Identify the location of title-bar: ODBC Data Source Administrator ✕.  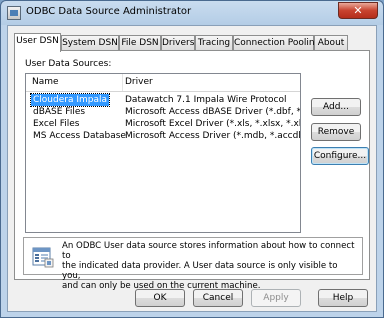
(192, 13).